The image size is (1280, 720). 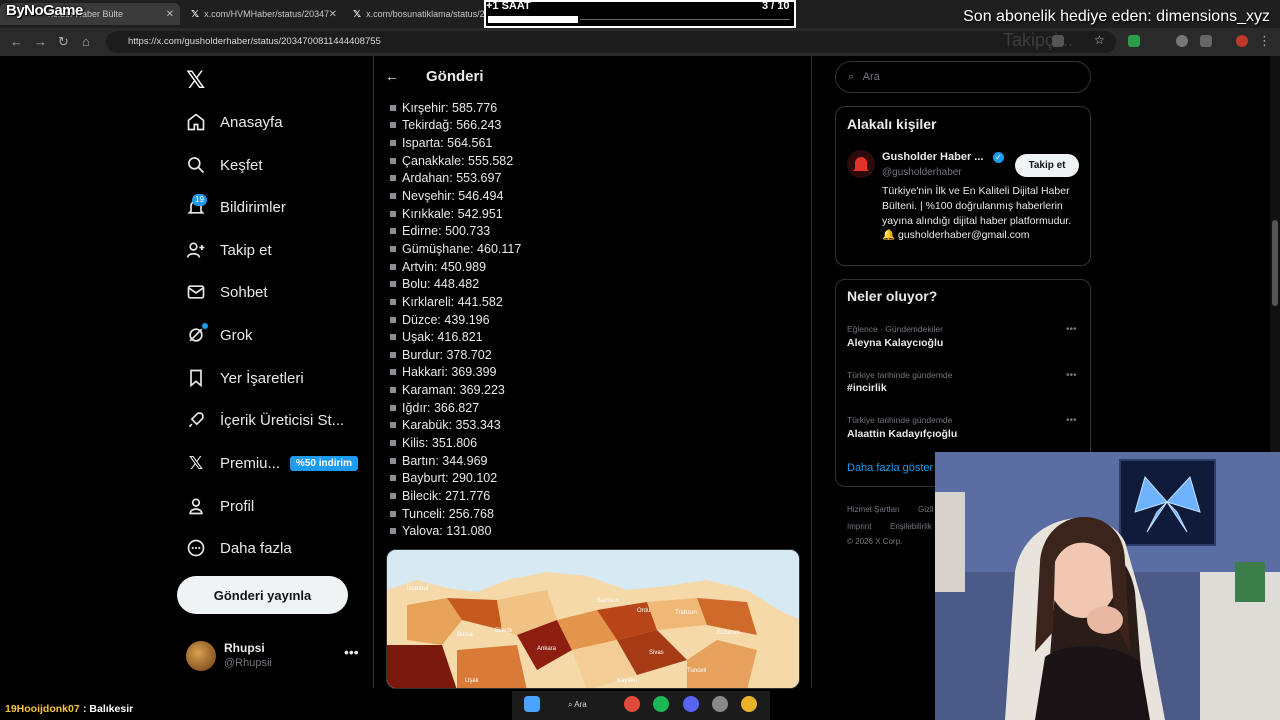 I want to click on map-city-label: Bilecik, so click(x=504, y=631).